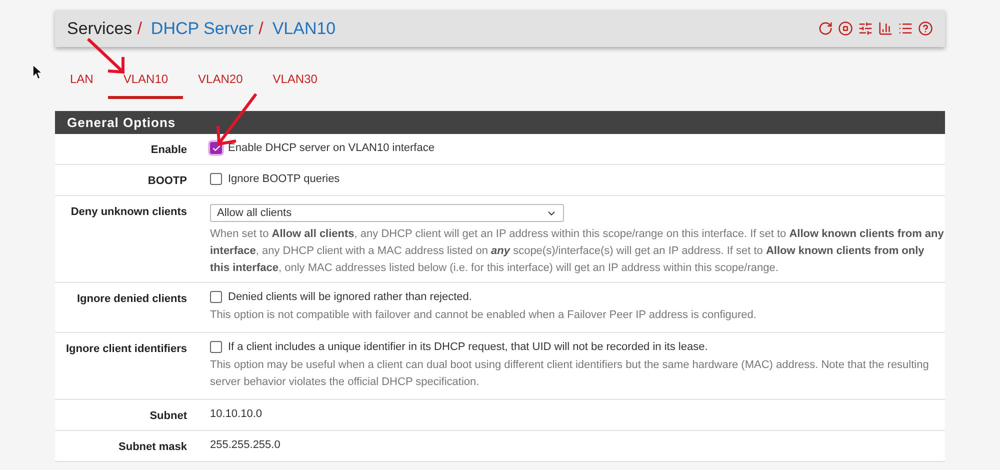 The height and width of the screenshot is (470, 1000). Describe the element at coordinates (38, 72) in the screenshot. I see `mouse-cursor-icon` at that location.